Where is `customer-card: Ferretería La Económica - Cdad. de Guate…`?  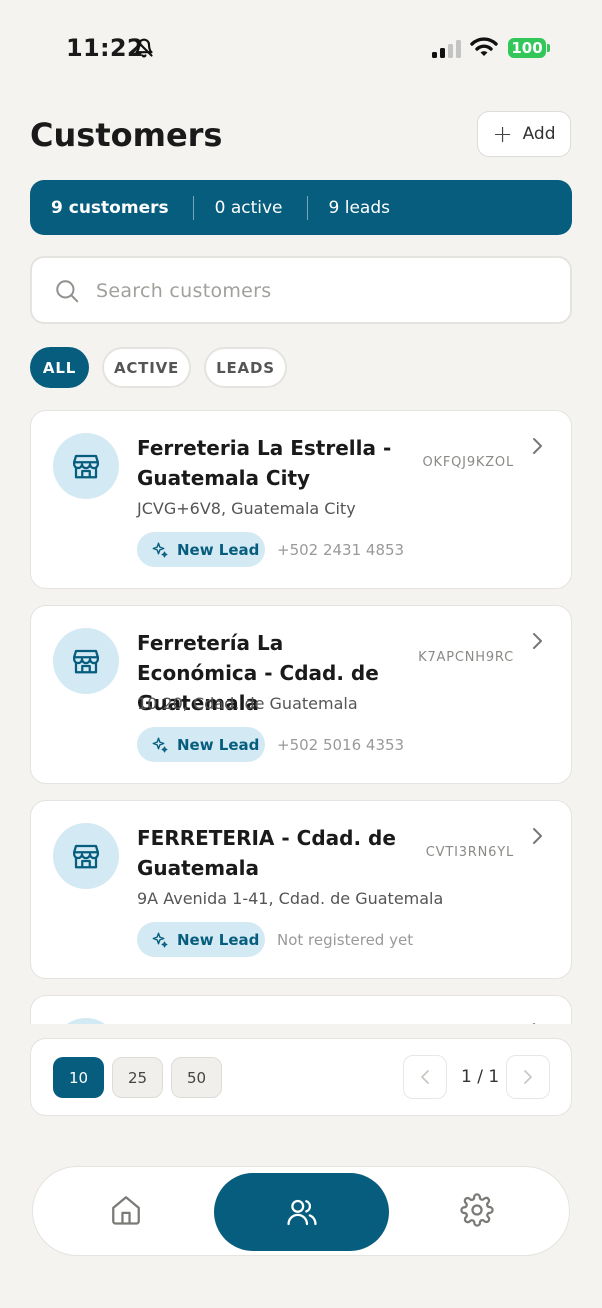 customer-card: Ferretería La Económica - Cdad. de Guate… is located at coordinates (301, 694).